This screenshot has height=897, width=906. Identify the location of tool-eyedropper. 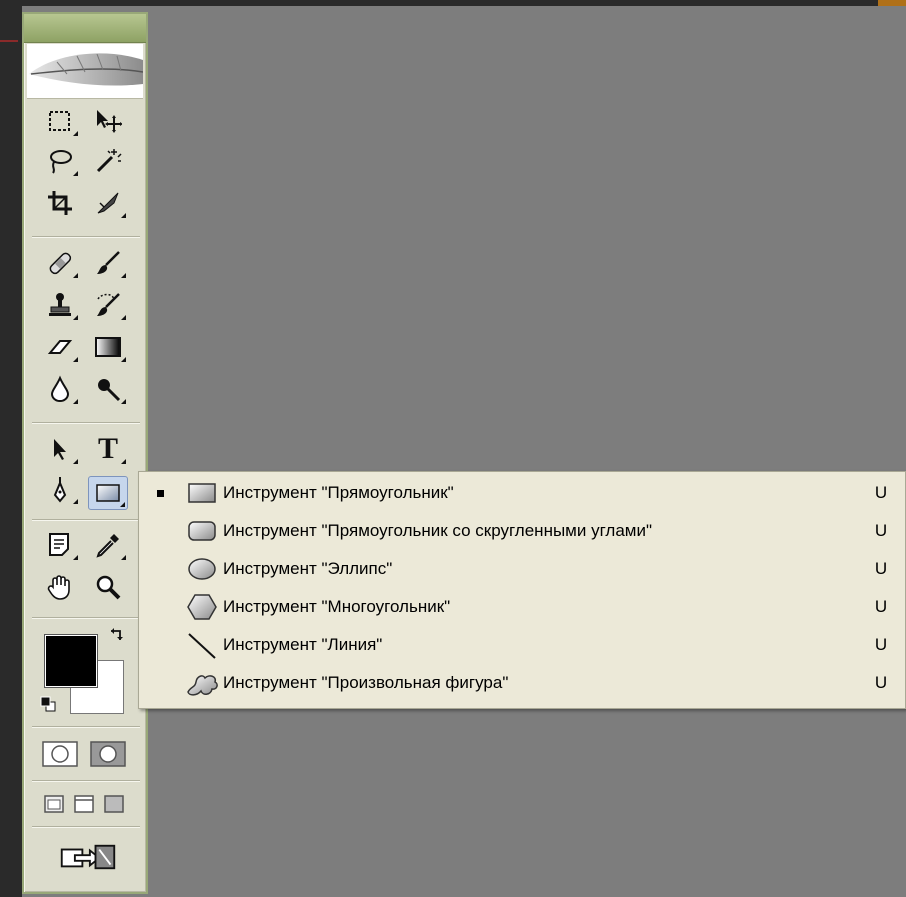
(108, 545).